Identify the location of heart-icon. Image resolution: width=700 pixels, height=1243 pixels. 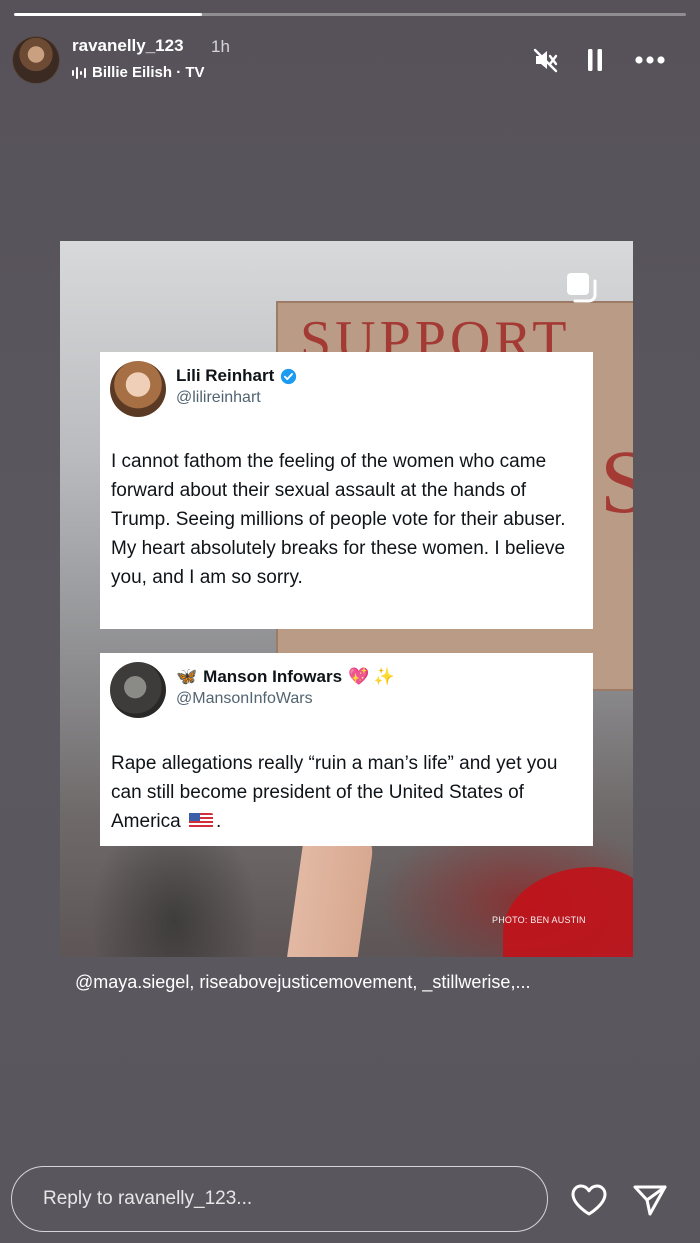
(589, 1200).